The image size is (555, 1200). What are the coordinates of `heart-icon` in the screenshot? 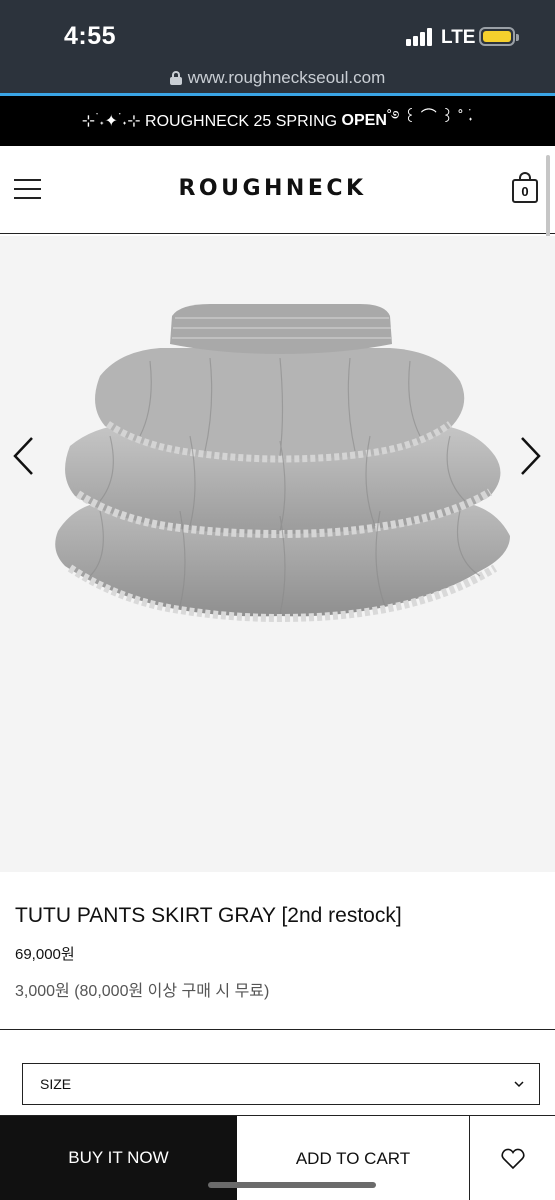 It's located at (513, 1158).